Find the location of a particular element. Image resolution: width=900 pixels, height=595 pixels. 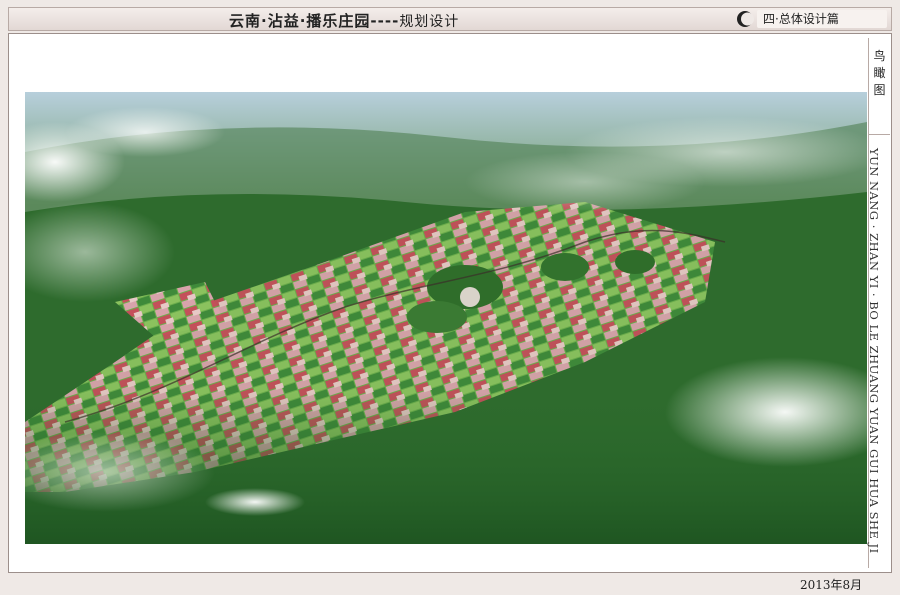

page-title: 云南·沾益·播乐庄园----规划设计 is located at coordinates (344, 20).